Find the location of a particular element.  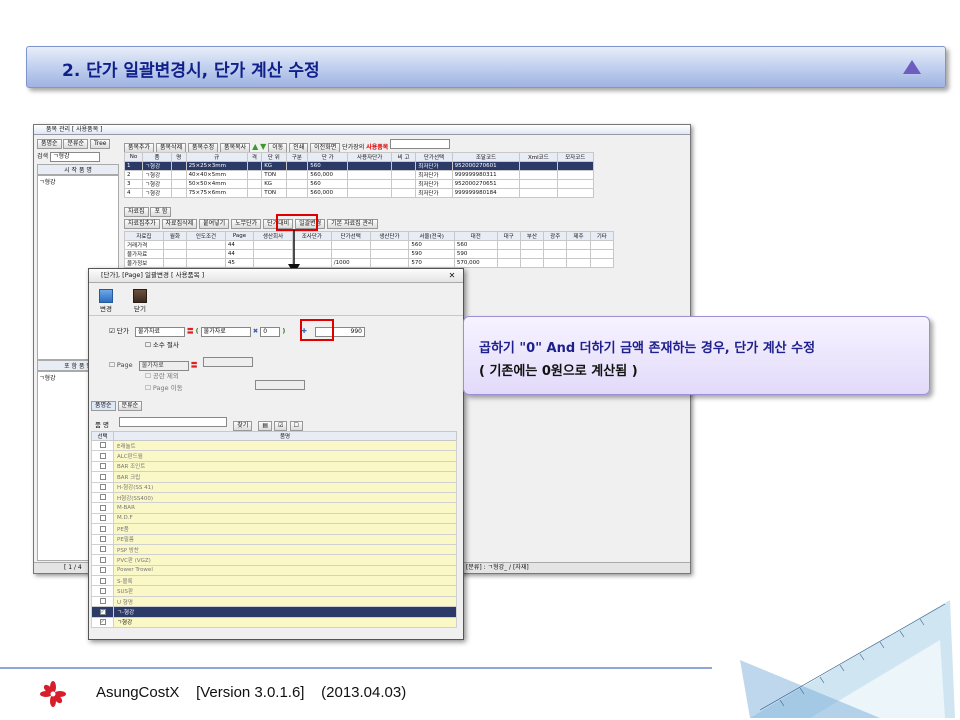

multiply-input: 0 is located at coordinates (270, 332).